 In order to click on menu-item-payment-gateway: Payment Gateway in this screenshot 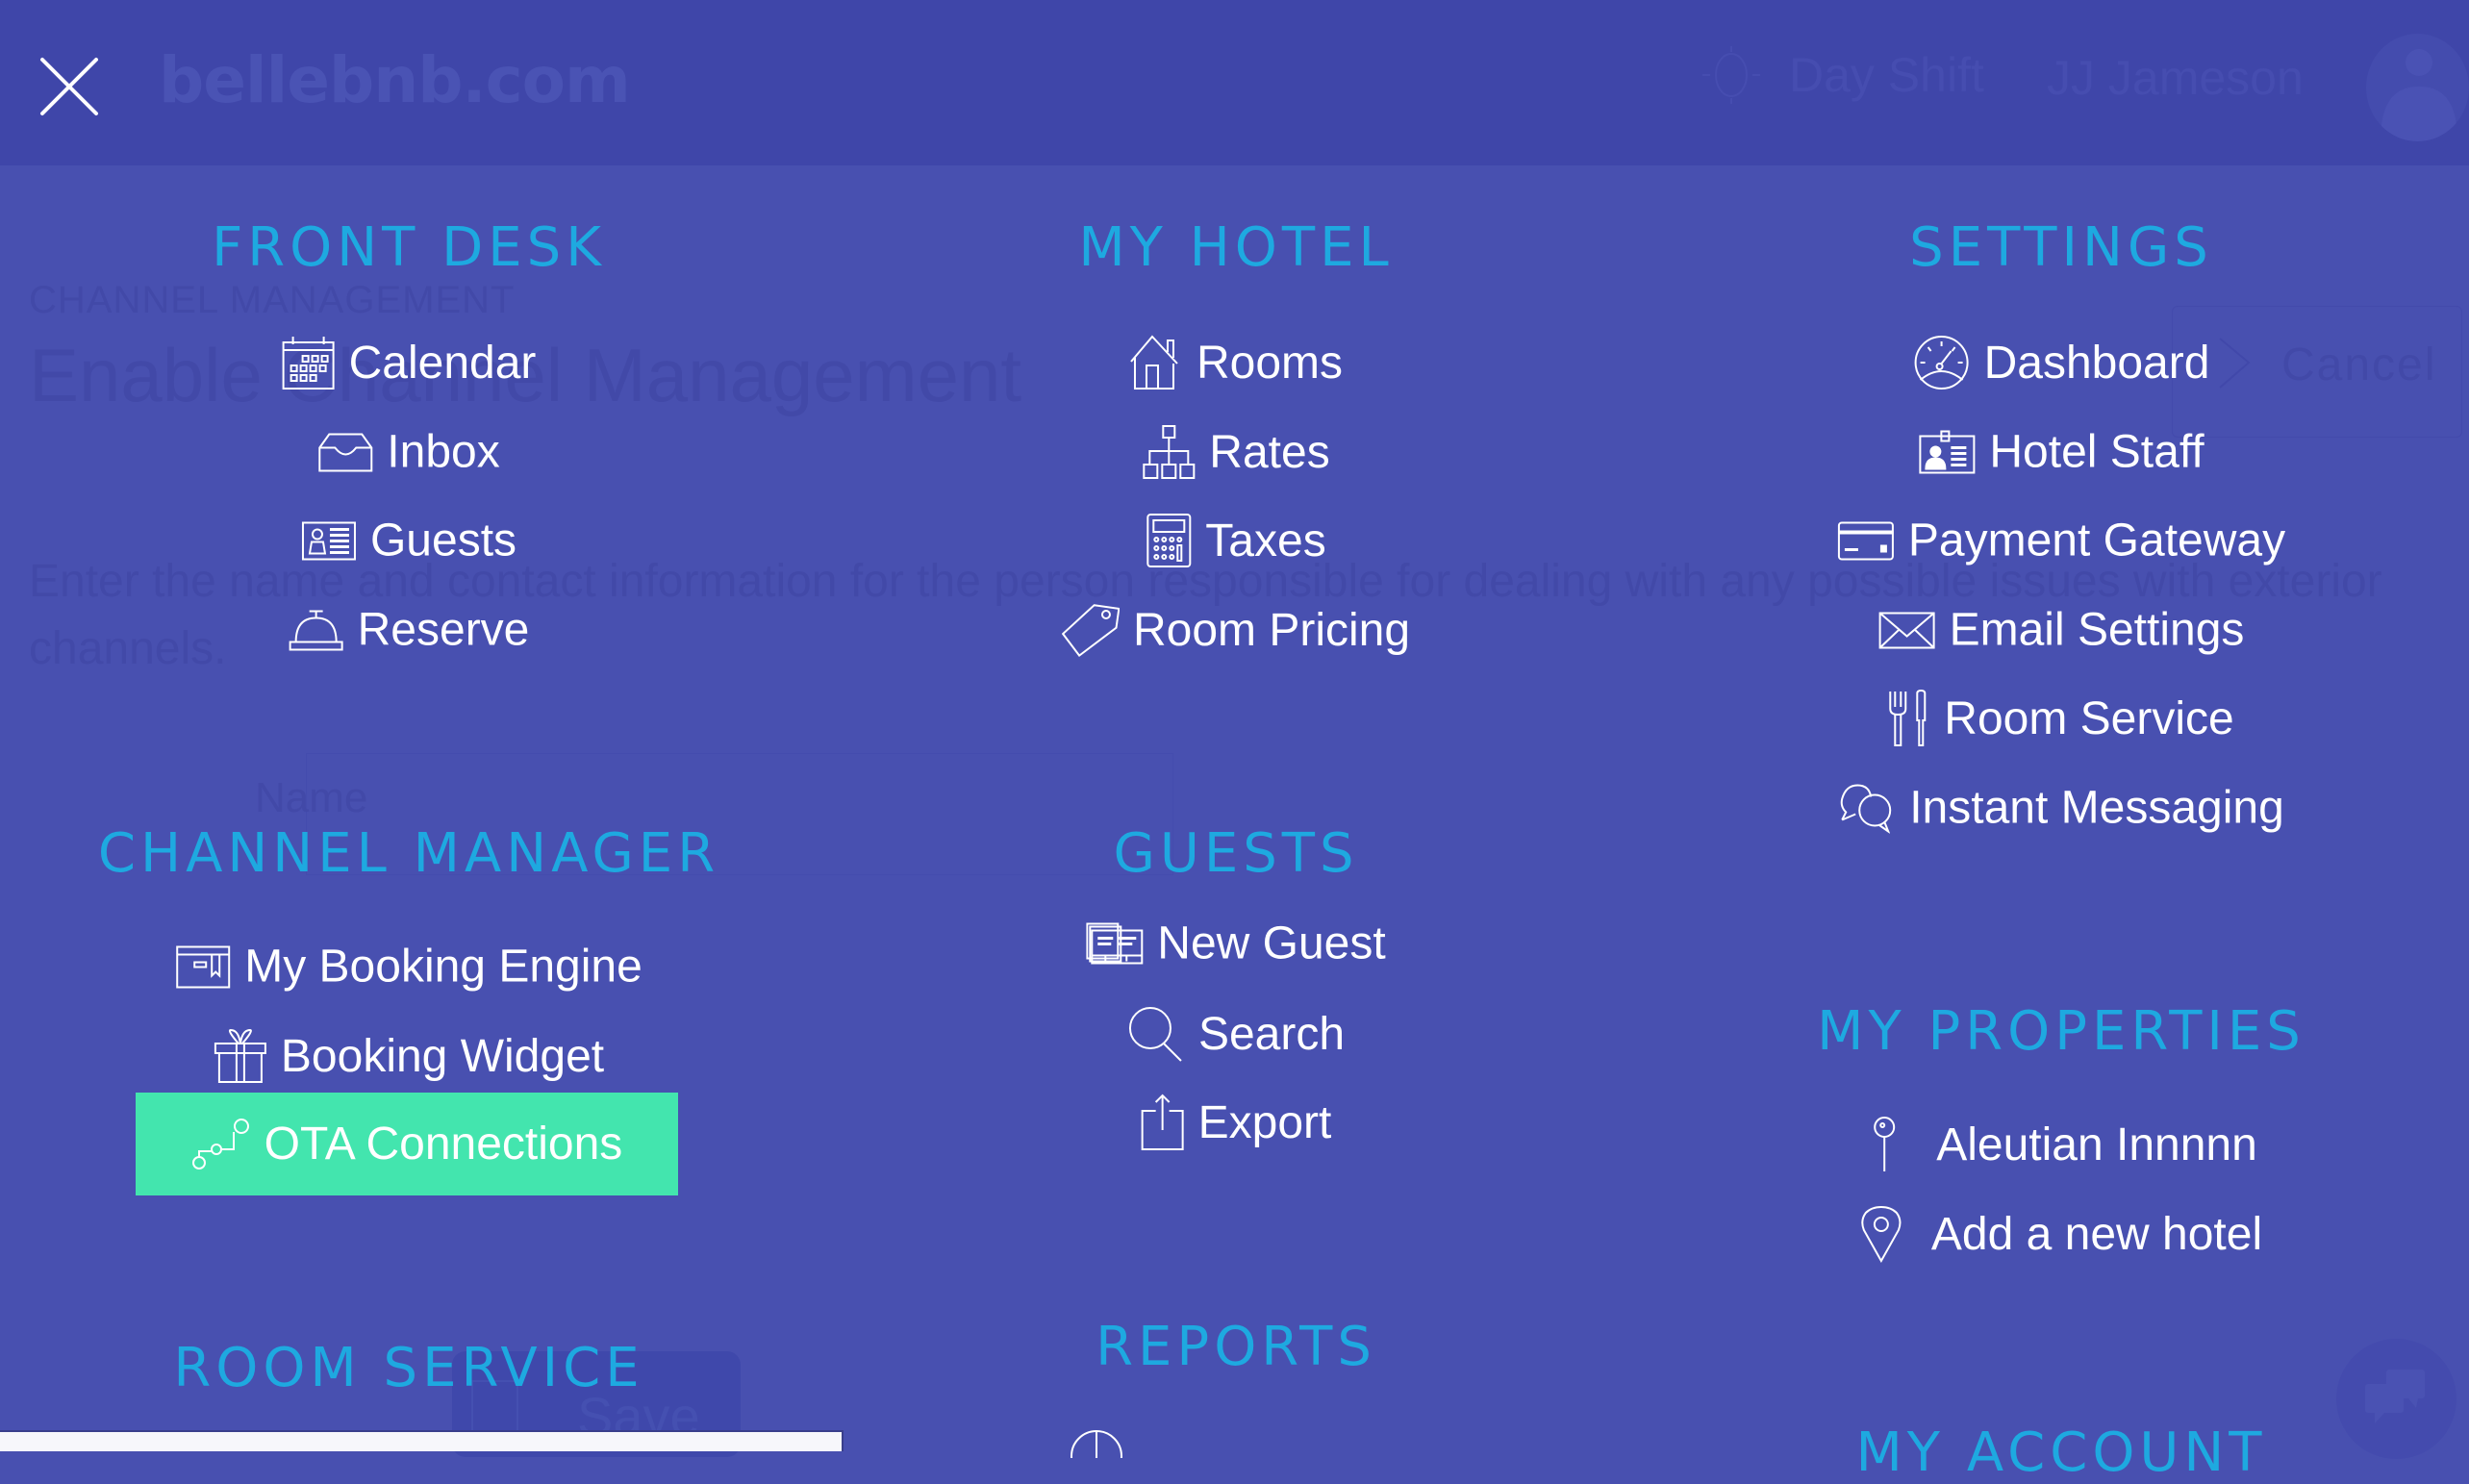, I will do `click(2061, 541)`.